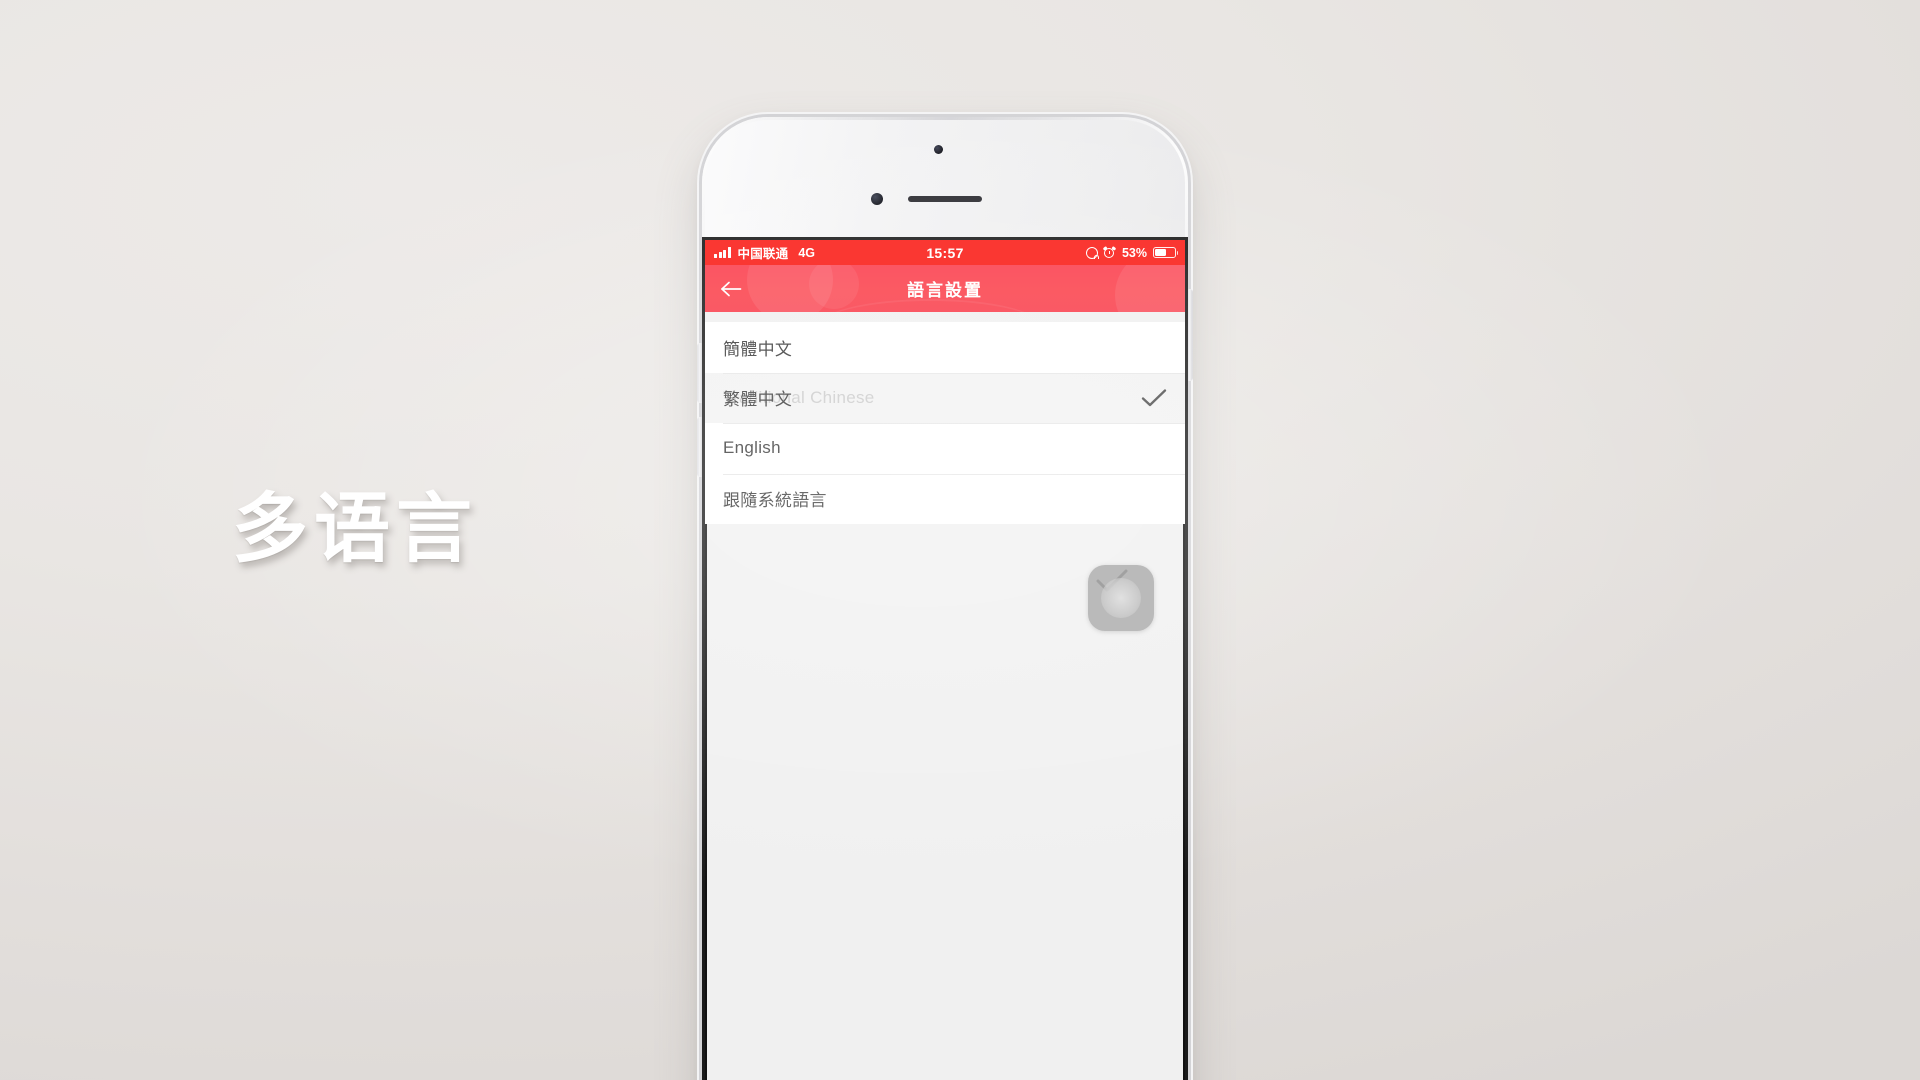  I want to click on promo-headline: 多语言, so click(355, 529).